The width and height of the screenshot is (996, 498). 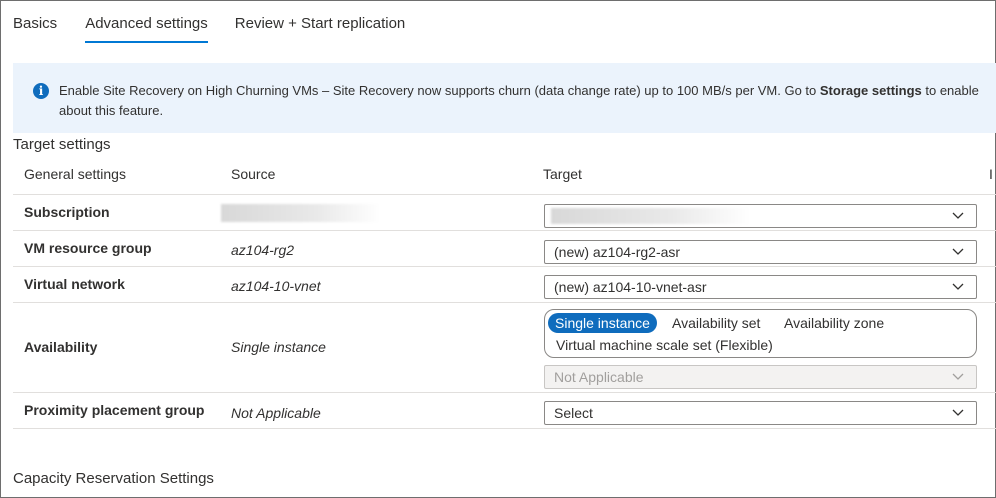 I want to click on column-header-truncated: I, so click(x=991, y=174).